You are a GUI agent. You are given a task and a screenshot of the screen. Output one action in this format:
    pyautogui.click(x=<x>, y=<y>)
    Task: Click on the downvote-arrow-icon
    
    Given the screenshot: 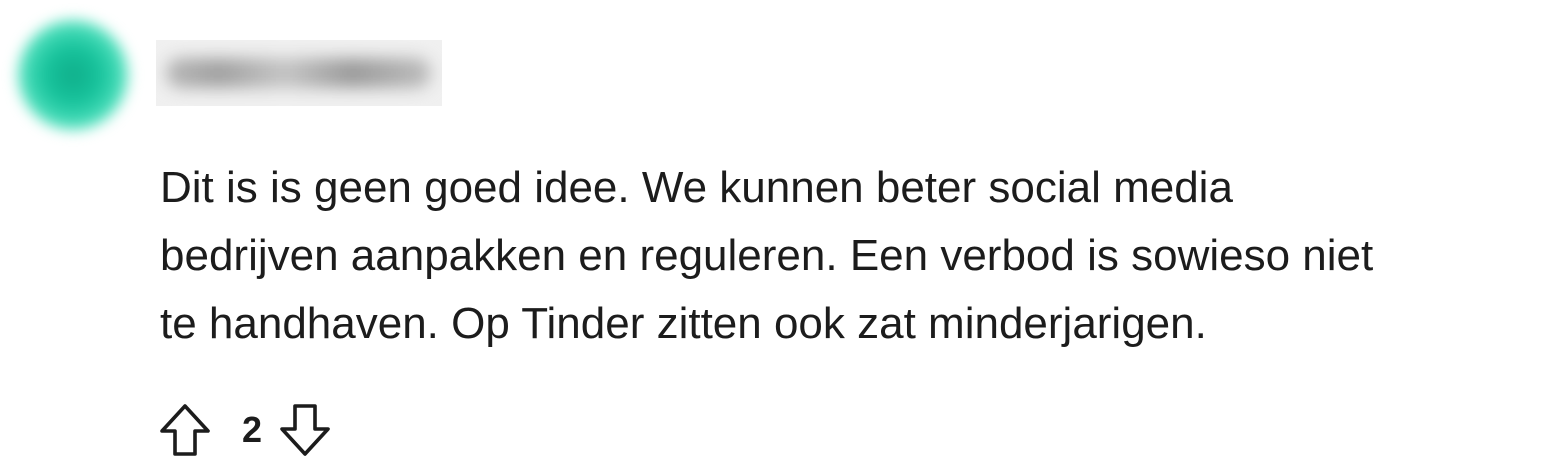 What is the action you would take?
    pyautogui.click(x=305, y=430)
    